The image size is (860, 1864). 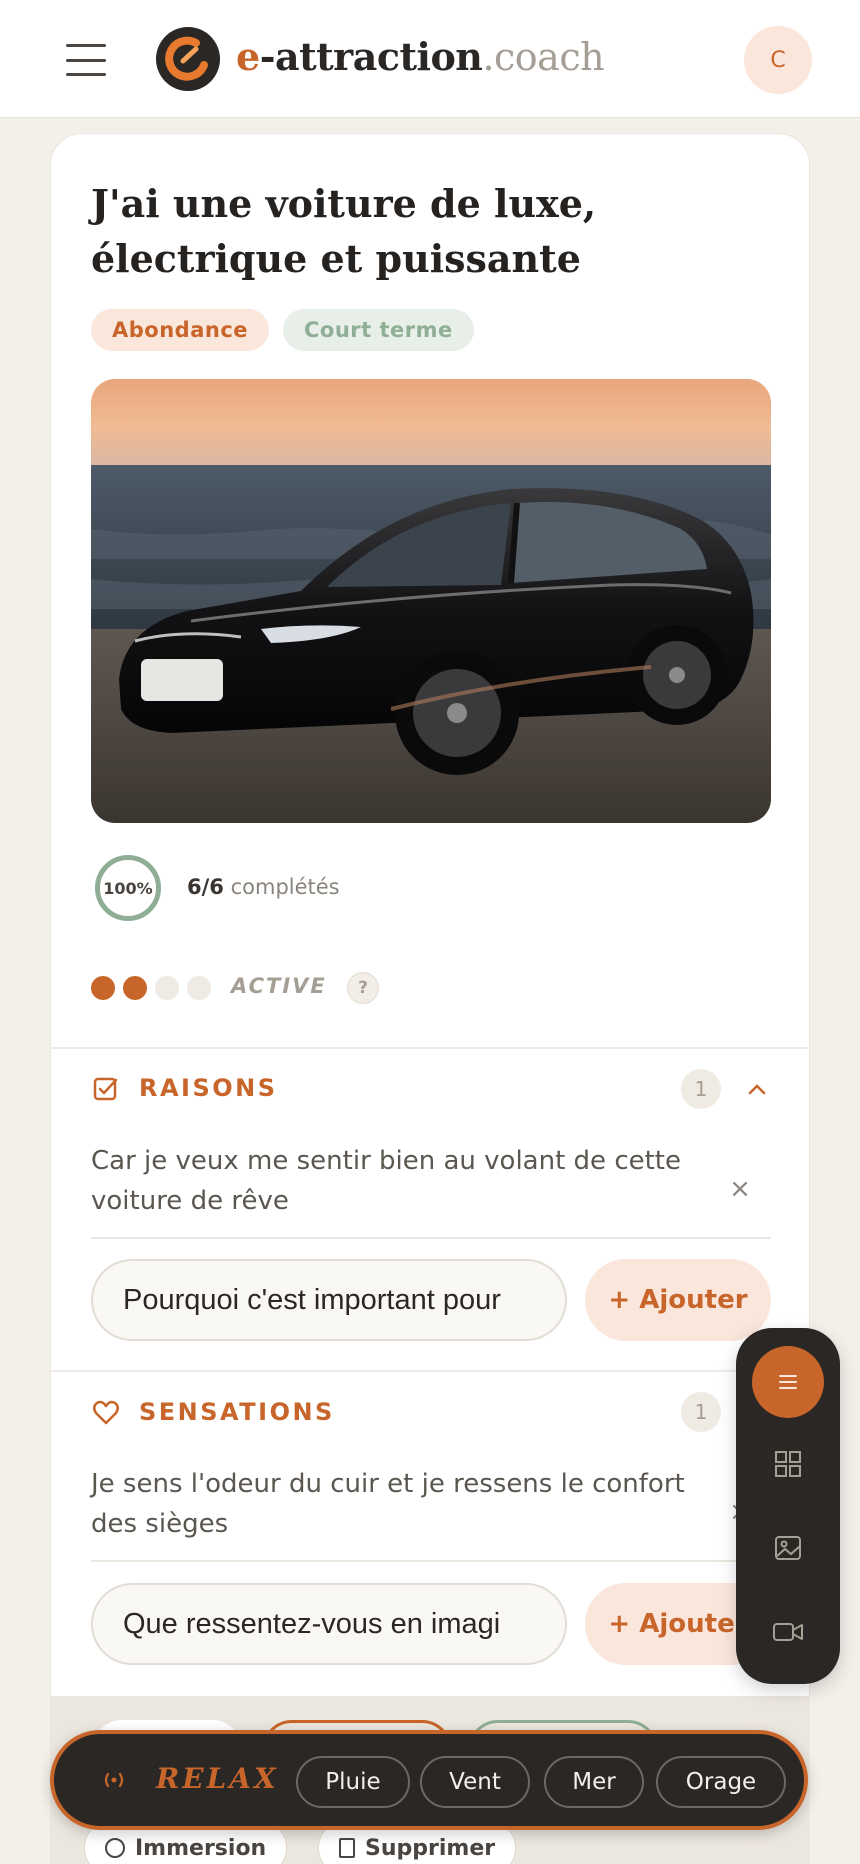 I want to click on sound-pluie-button: Pluie, so click(x=353, y=1782).